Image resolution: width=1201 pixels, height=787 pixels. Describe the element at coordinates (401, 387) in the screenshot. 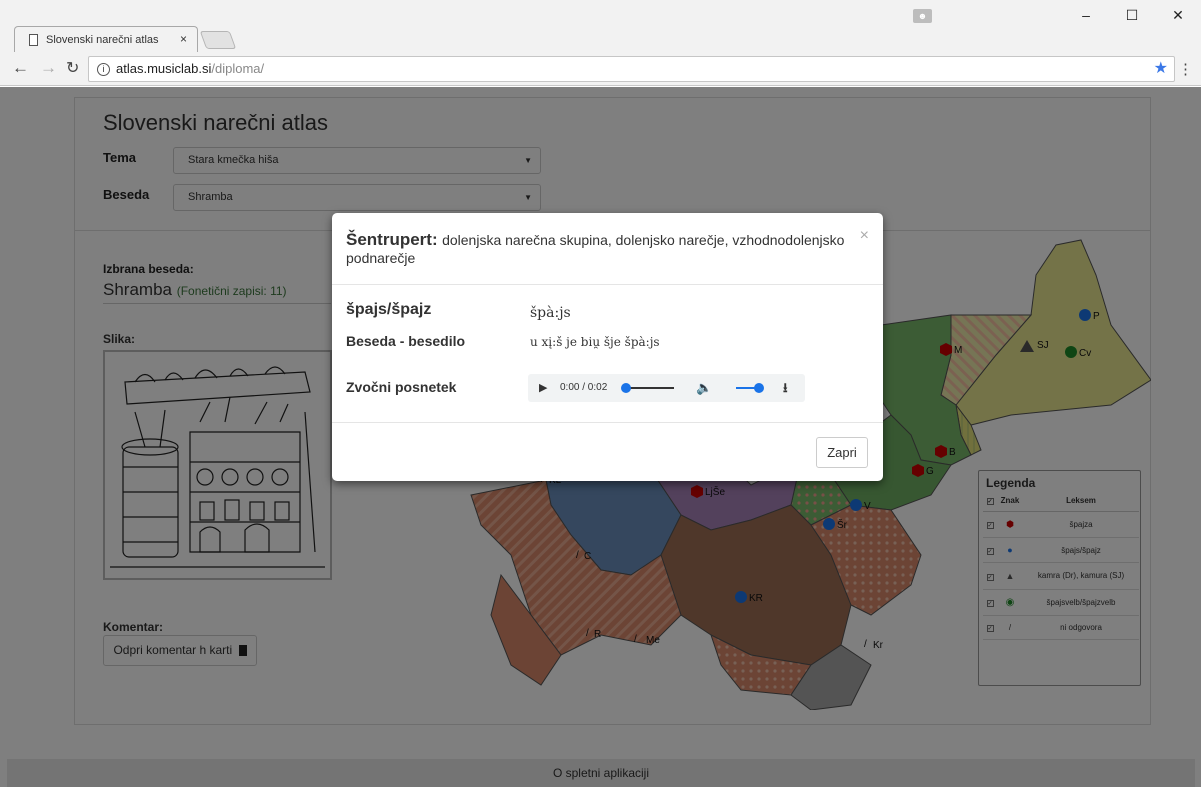

I see `audio-label: Zvočni posnetek` at that location.